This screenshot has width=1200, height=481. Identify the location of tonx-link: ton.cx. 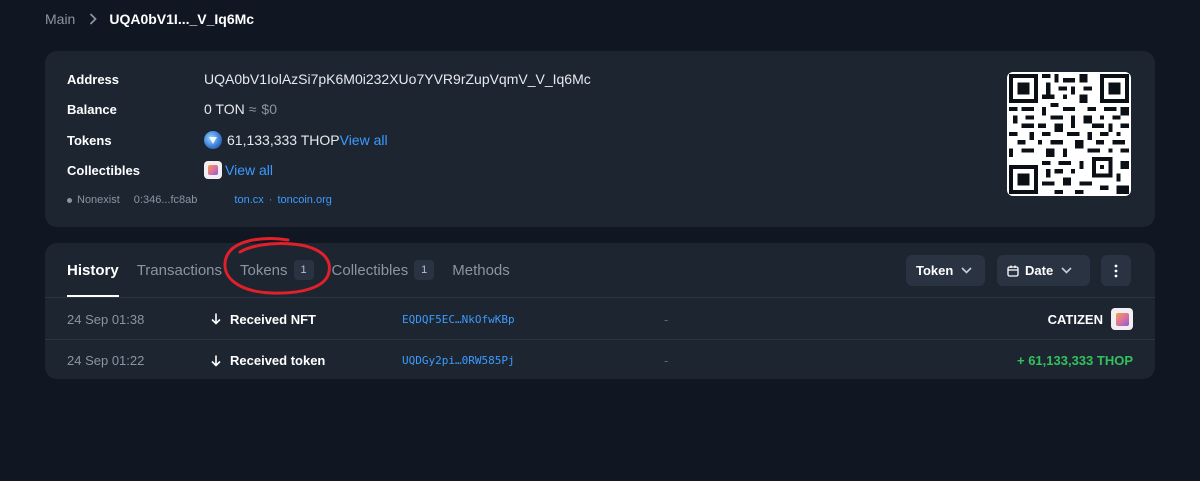
(248, 200).